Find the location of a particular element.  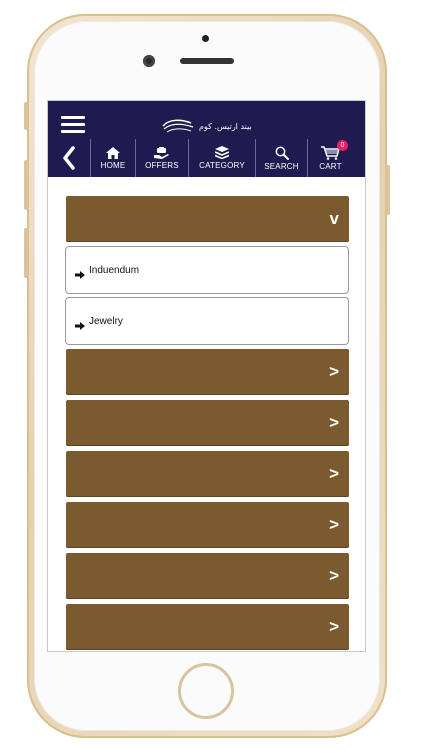

logo-text: بيند ارتيس. كوم is located at coordinates (225, 126).